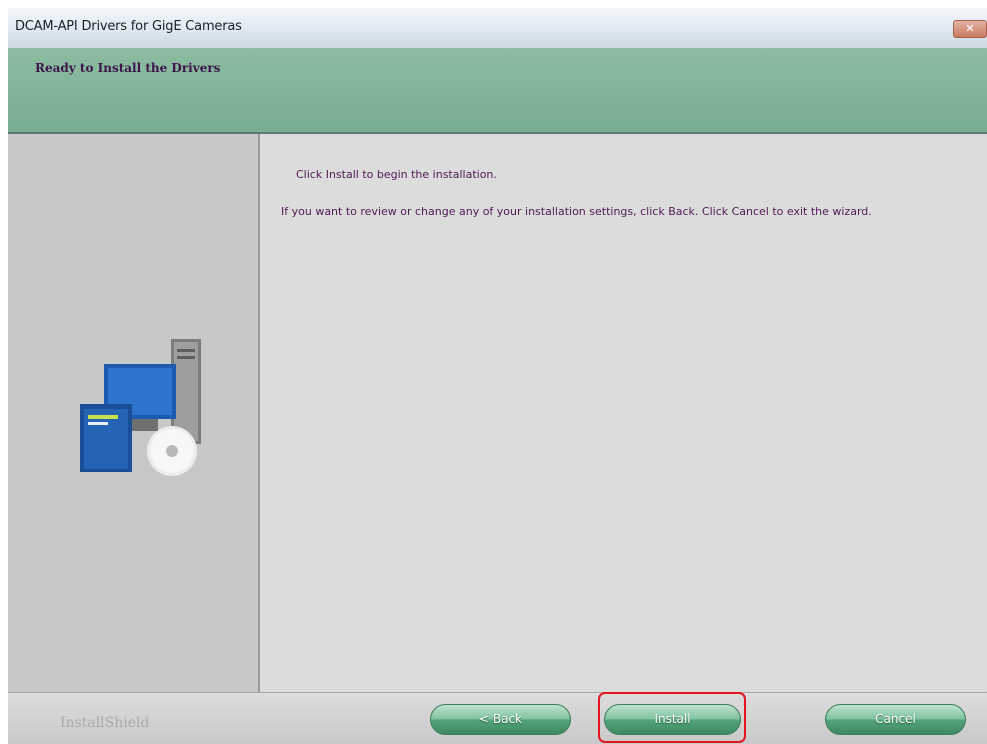  Describe the element at coordinates (970, 29) in the screenshot. I see `close-button: ✕` at that location.